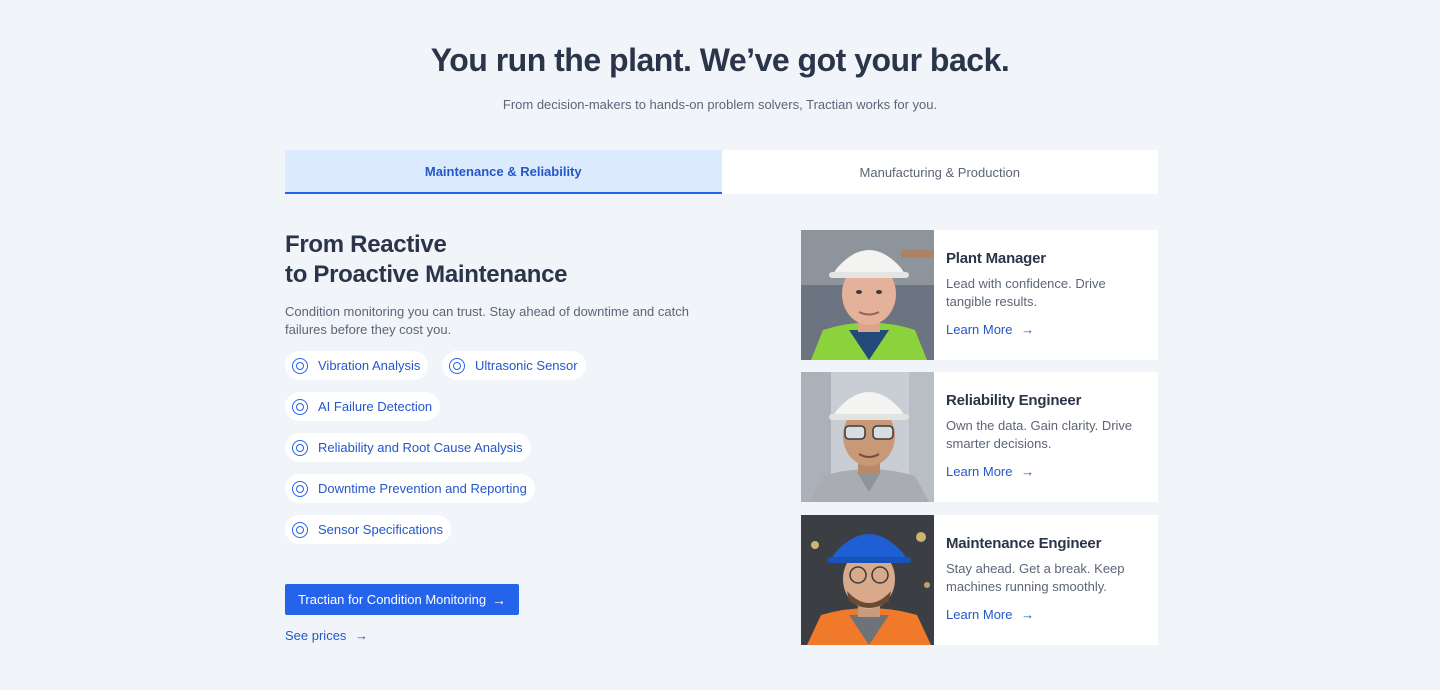 The image size is (1440, 690). What do you see at coordinates (375, 406) in the screenshot?
I see `chip-label: AI Failure Detection` at bounding box center [375, 406].